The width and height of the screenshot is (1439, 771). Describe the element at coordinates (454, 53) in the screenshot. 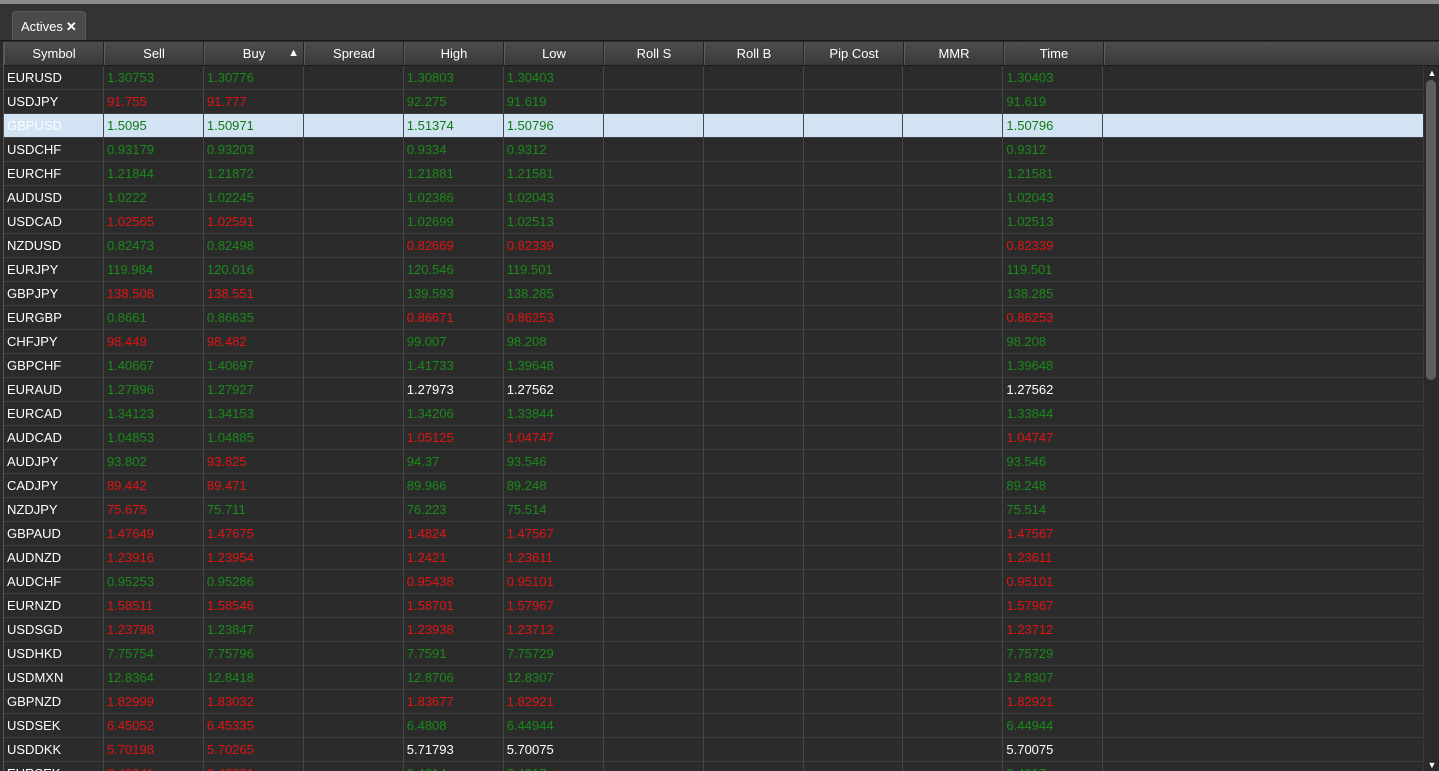

I see `column-header-high: High` at that location.